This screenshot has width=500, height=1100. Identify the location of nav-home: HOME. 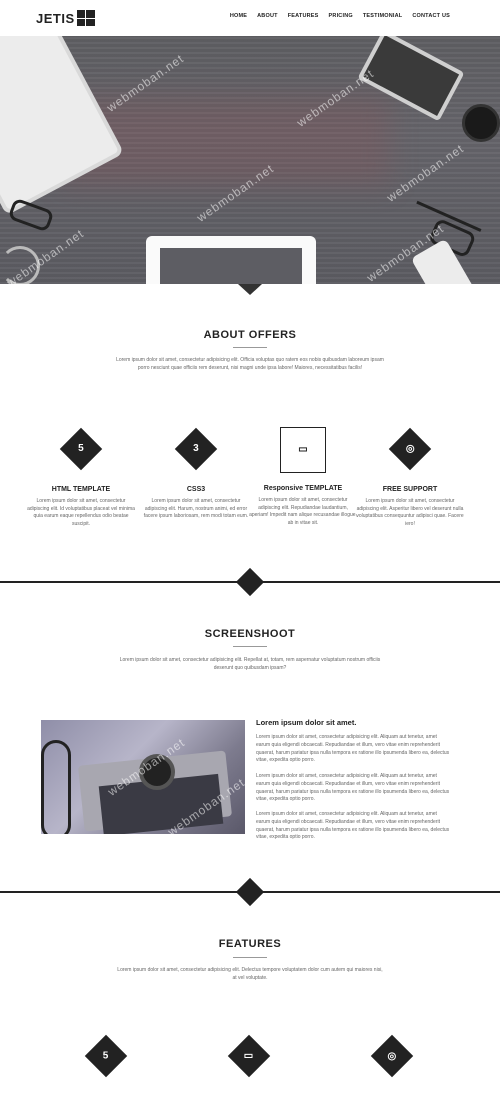
(238, 16).